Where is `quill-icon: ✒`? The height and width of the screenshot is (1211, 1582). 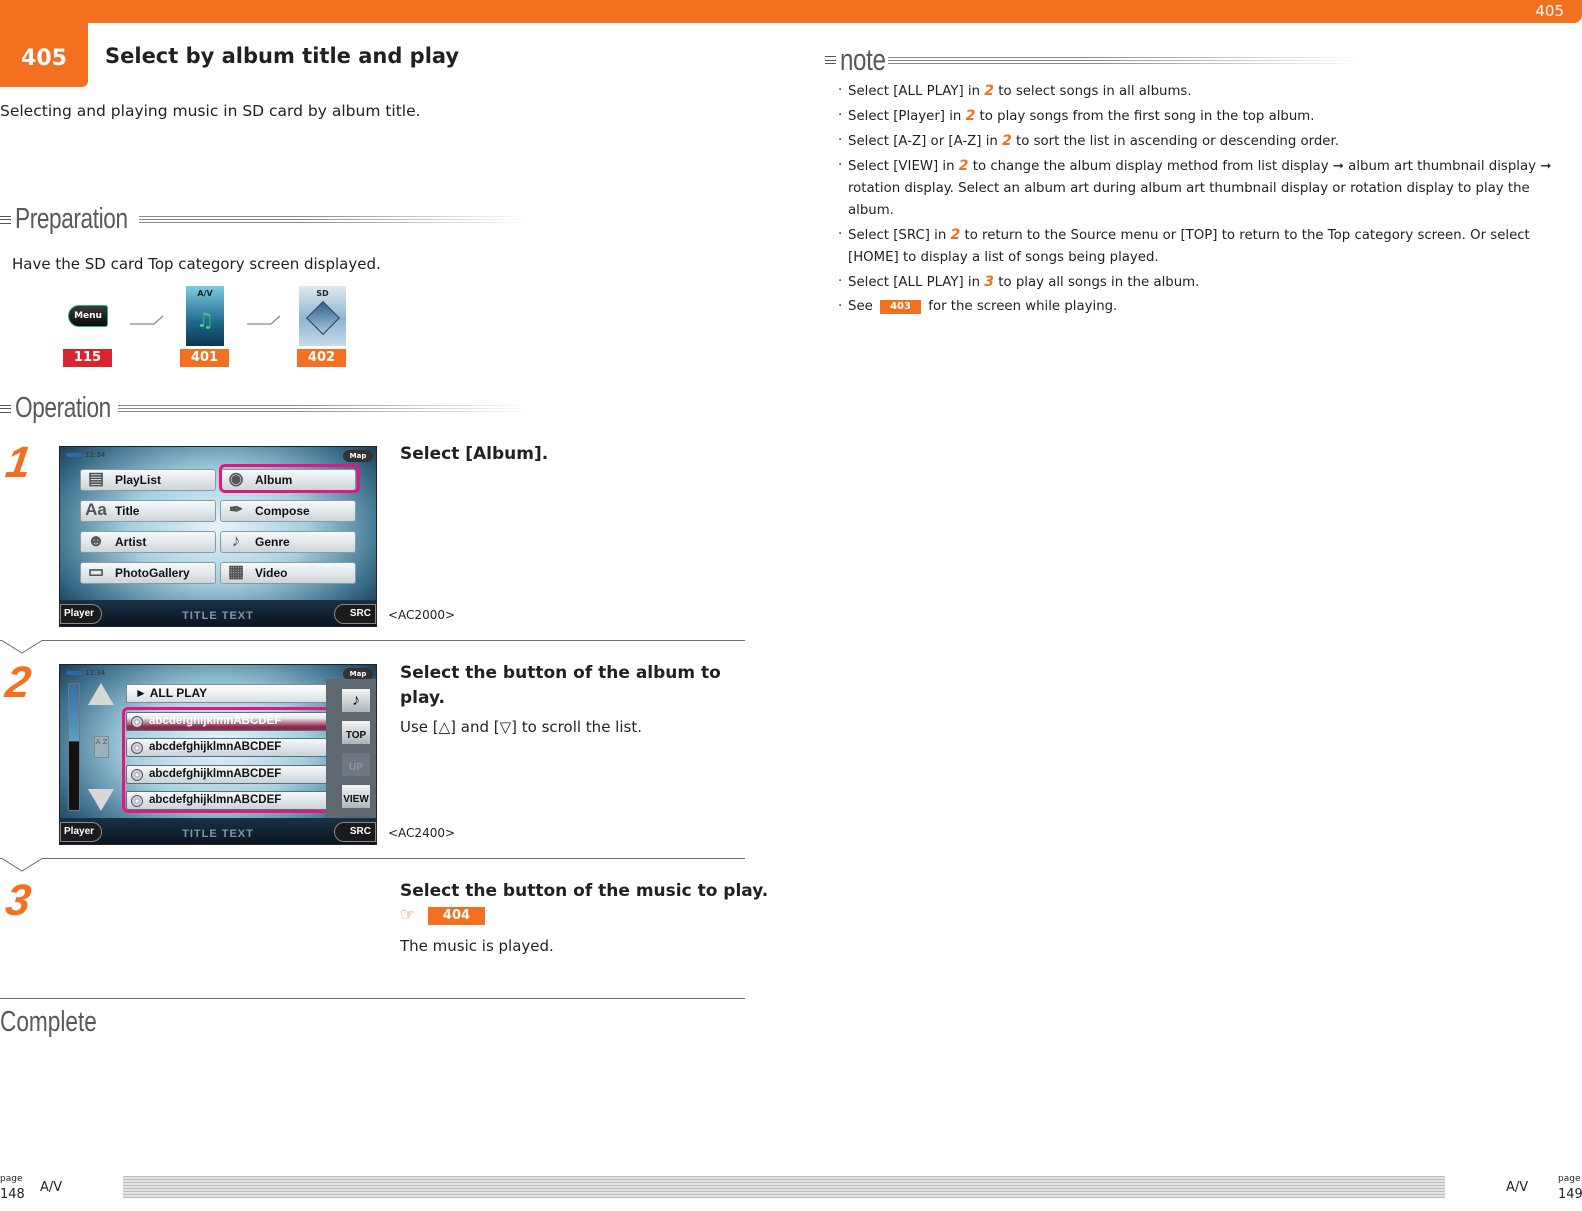
quill-icon: ✒ is located at coordinates (236, 509).